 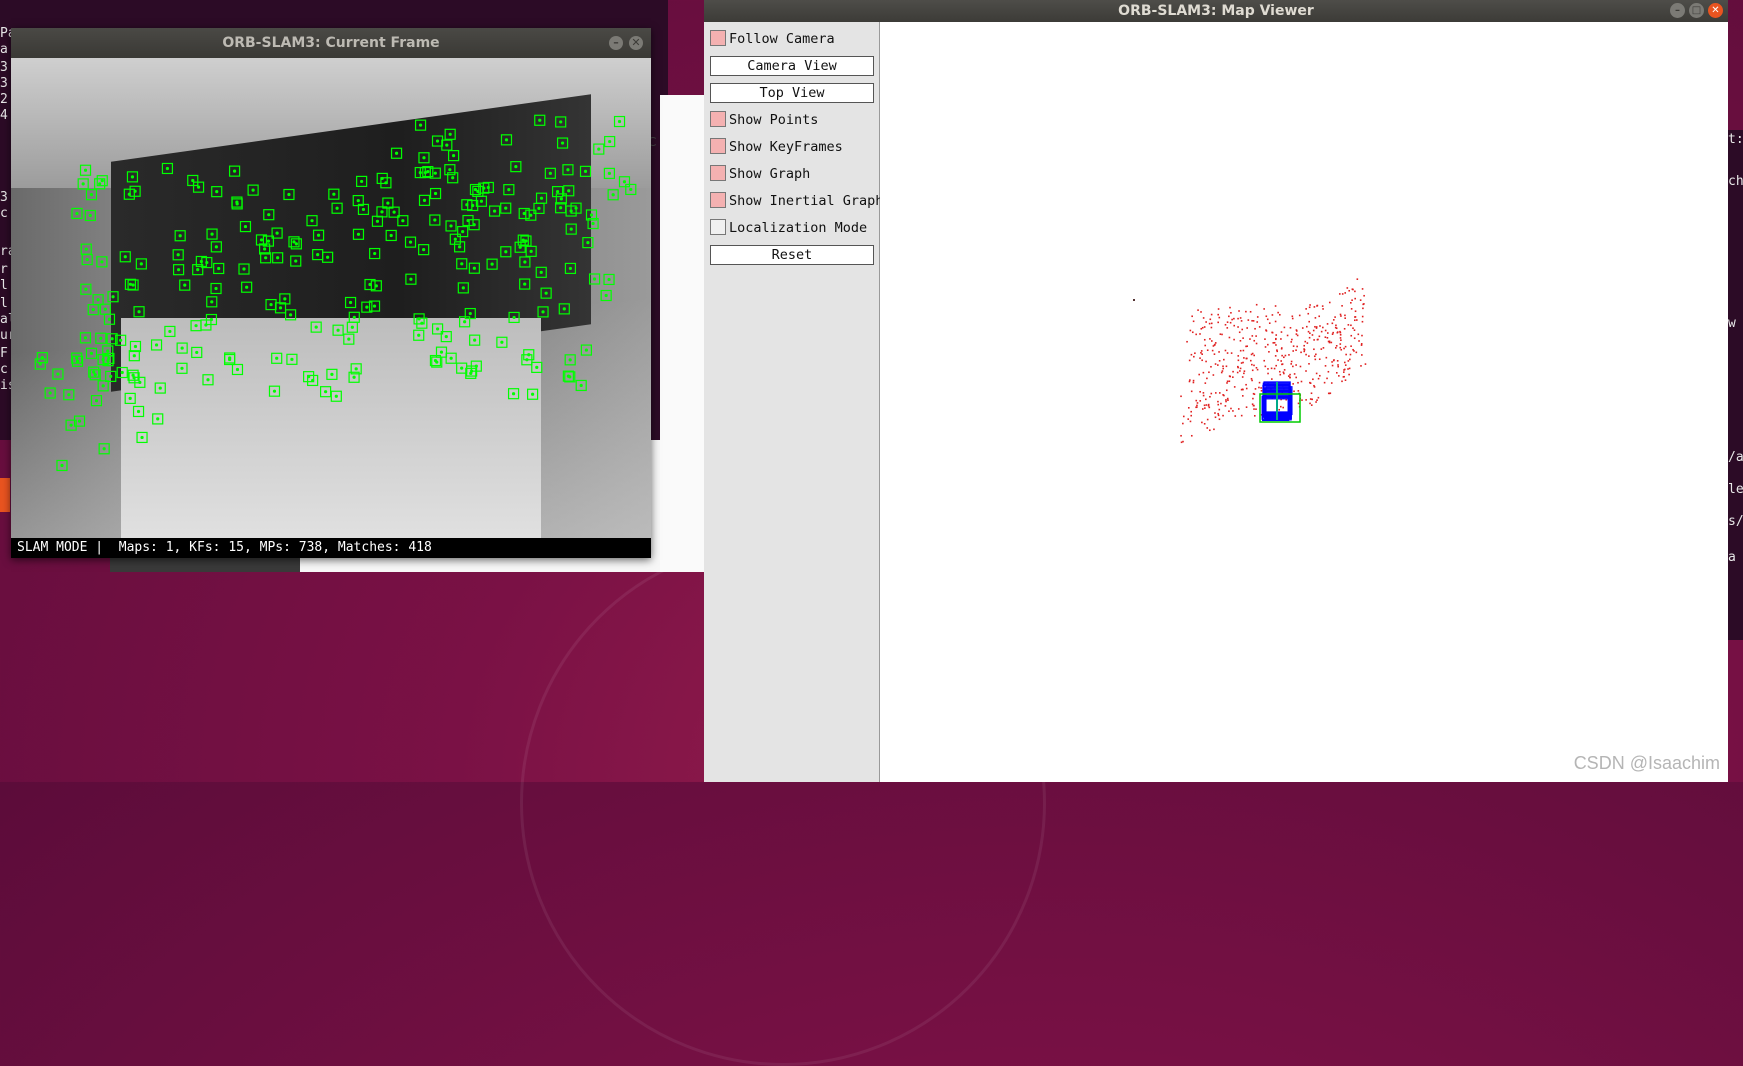 I want to click on show-keyframes-toggle: Show KeyFrames, so click(x=776, y=147).